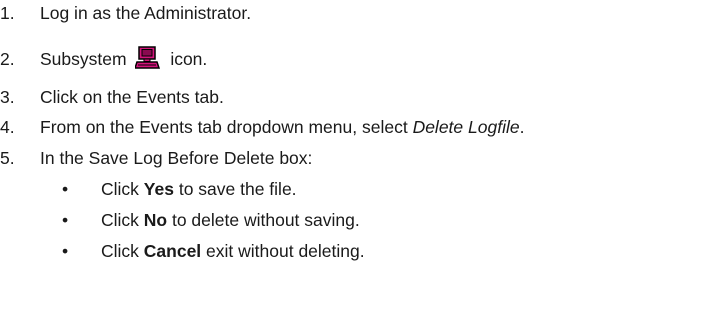 This screenshot has height=309, width=715. What do you see at coordinates (283, 251) in the screenshot?
I see `bullet-text-after: exit without deleting.` at bounding box center [283, 251].